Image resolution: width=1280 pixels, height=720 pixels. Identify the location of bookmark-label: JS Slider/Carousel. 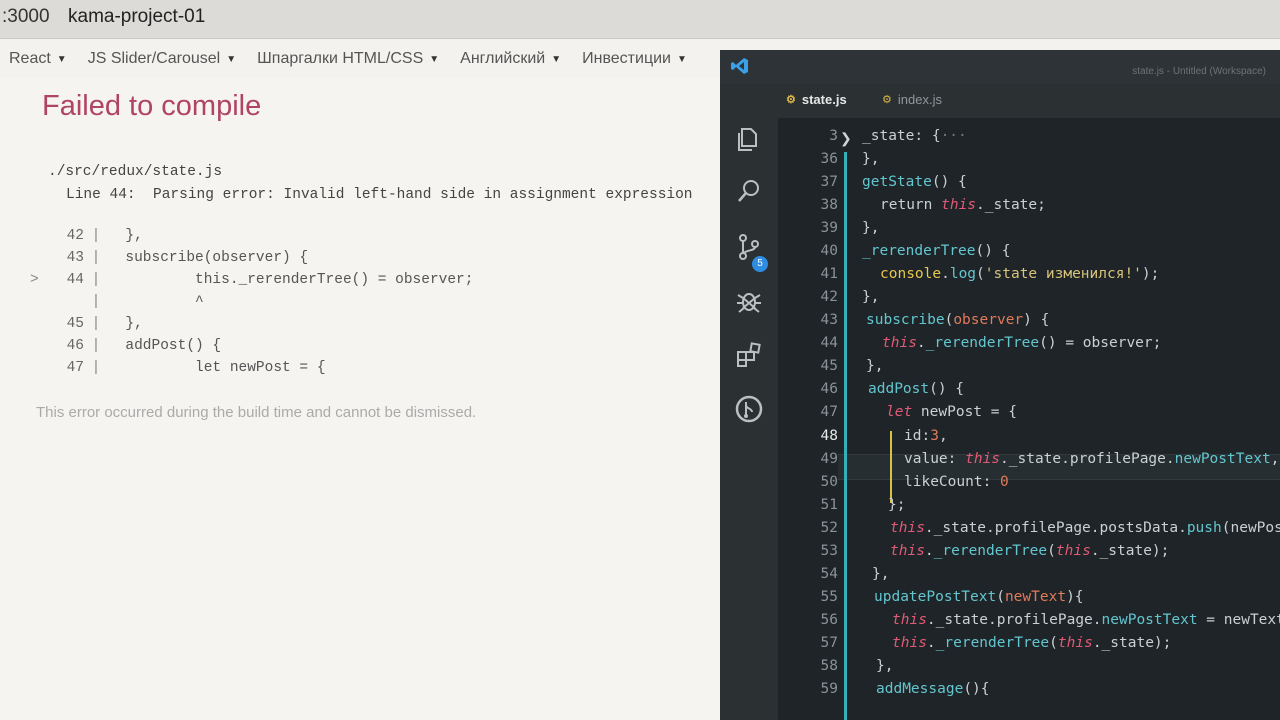
(154, 58).